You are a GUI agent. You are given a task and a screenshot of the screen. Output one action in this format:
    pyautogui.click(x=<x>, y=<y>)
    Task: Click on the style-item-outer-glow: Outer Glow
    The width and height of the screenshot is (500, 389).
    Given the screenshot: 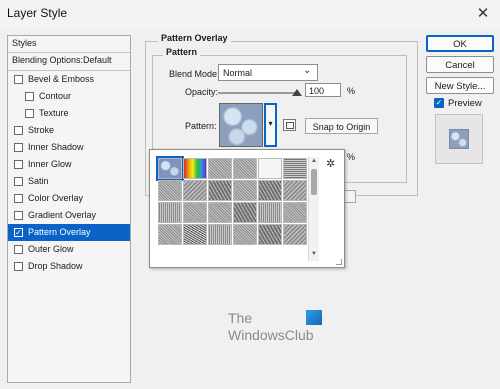 What is the action you would take?
    pyautogui.click(x=69, y=249)
    